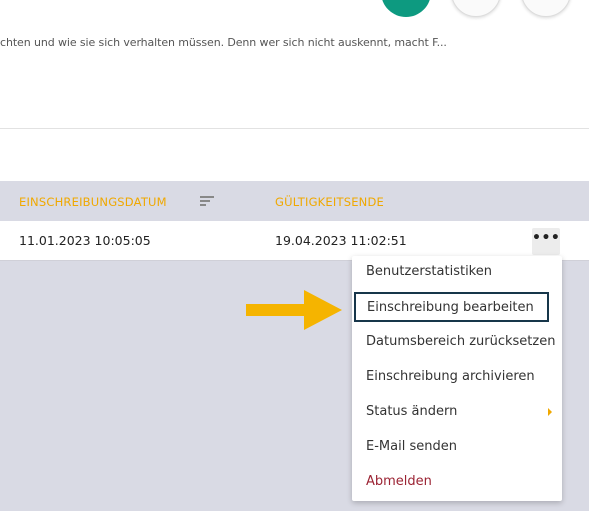 The image size is (589, 511). Describe the element at coordinates (85, 240) in the screenshot. I see `cell-enrollment-date: 11.01.2023 10:05:05` at that location.